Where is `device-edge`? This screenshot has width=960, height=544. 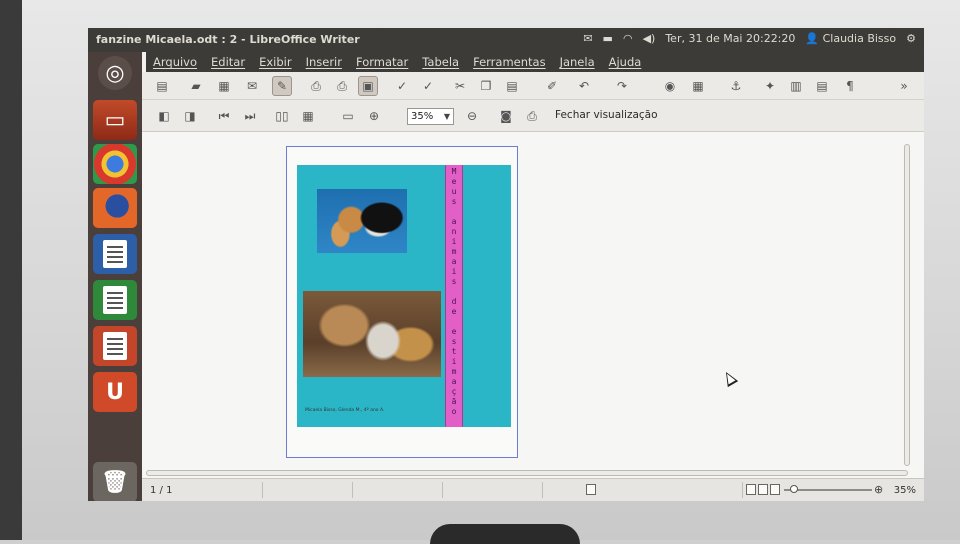
device-edge is located at coordinates (11, 270).